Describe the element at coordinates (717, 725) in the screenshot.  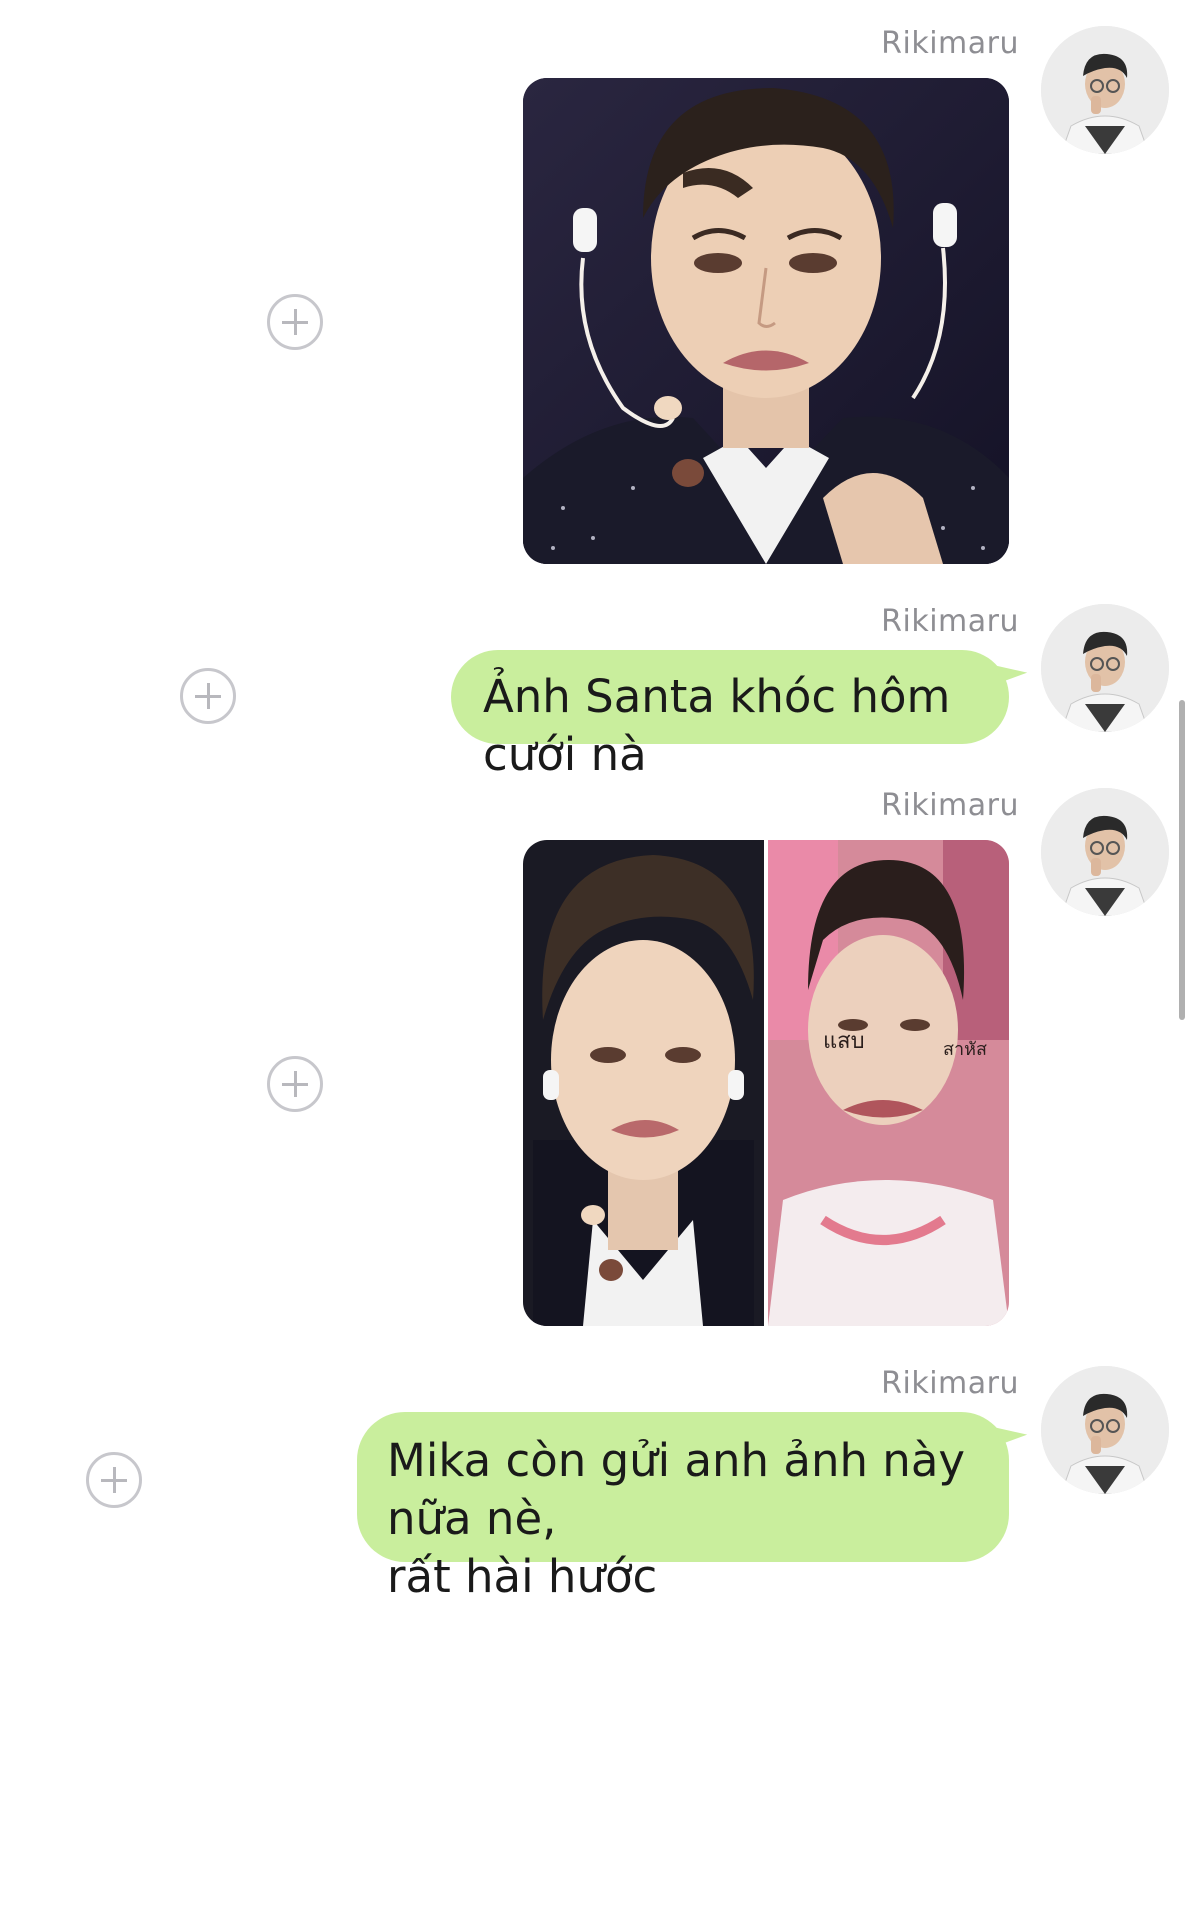
I see `message-text: Ảnh Santa khóc hôm cưới nà` at that location.